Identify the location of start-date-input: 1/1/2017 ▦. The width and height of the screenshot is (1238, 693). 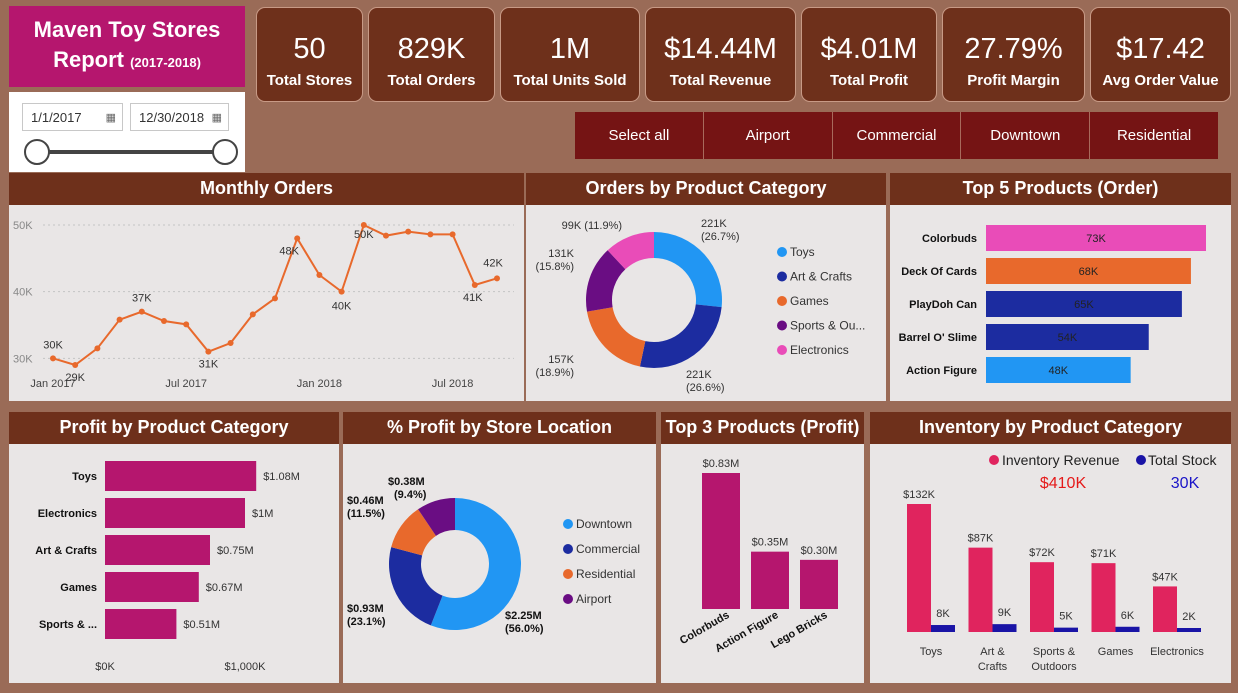
(72, 117).